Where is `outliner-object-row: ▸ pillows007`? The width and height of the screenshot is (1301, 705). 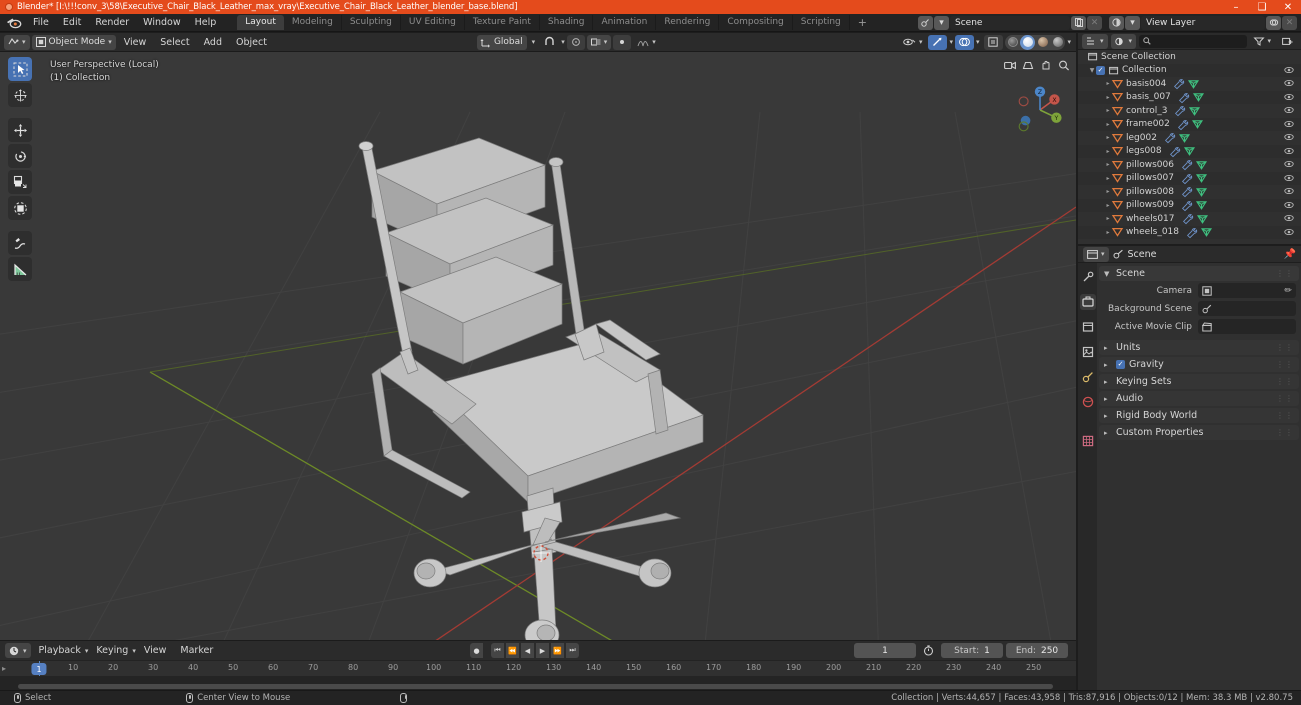 outliner-object-row: ▸ pillows007 is located at coordinates (1189, 178).